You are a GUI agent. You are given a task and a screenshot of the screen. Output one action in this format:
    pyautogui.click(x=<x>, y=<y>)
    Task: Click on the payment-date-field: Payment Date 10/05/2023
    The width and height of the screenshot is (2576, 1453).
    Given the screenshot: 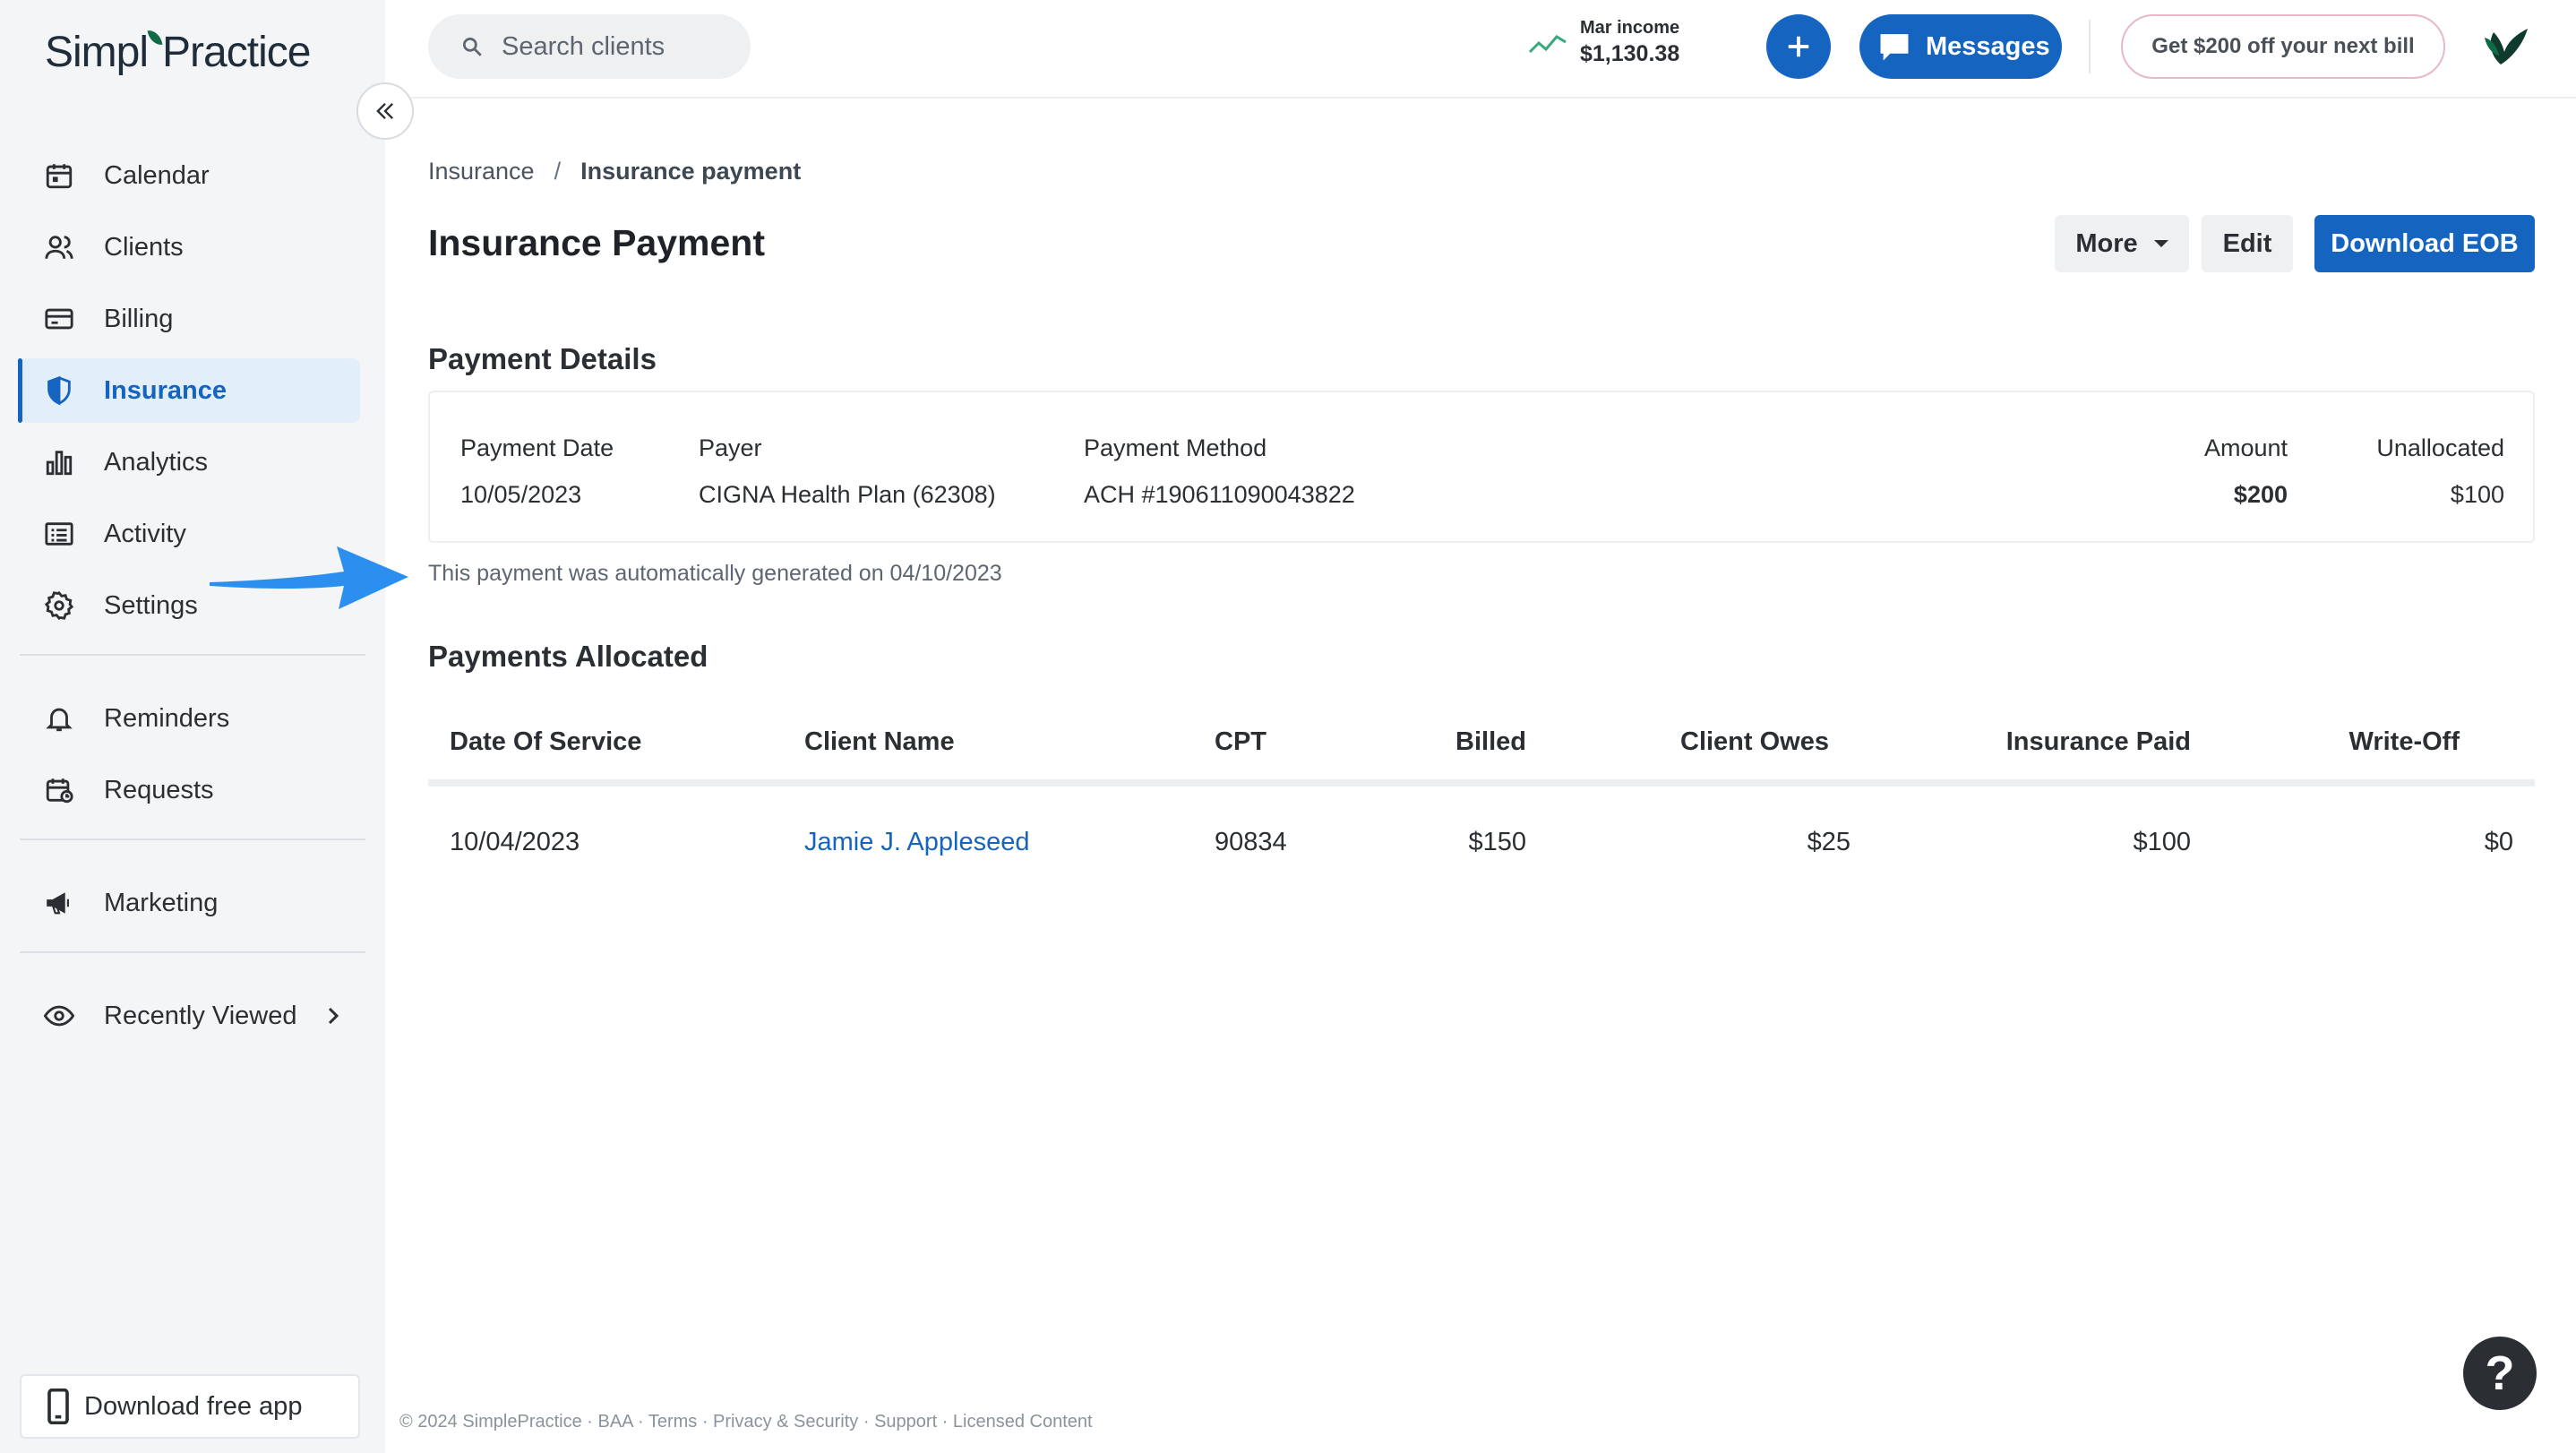 What is the action you would take?
    pyautogui.click(x=537, y=472)
    